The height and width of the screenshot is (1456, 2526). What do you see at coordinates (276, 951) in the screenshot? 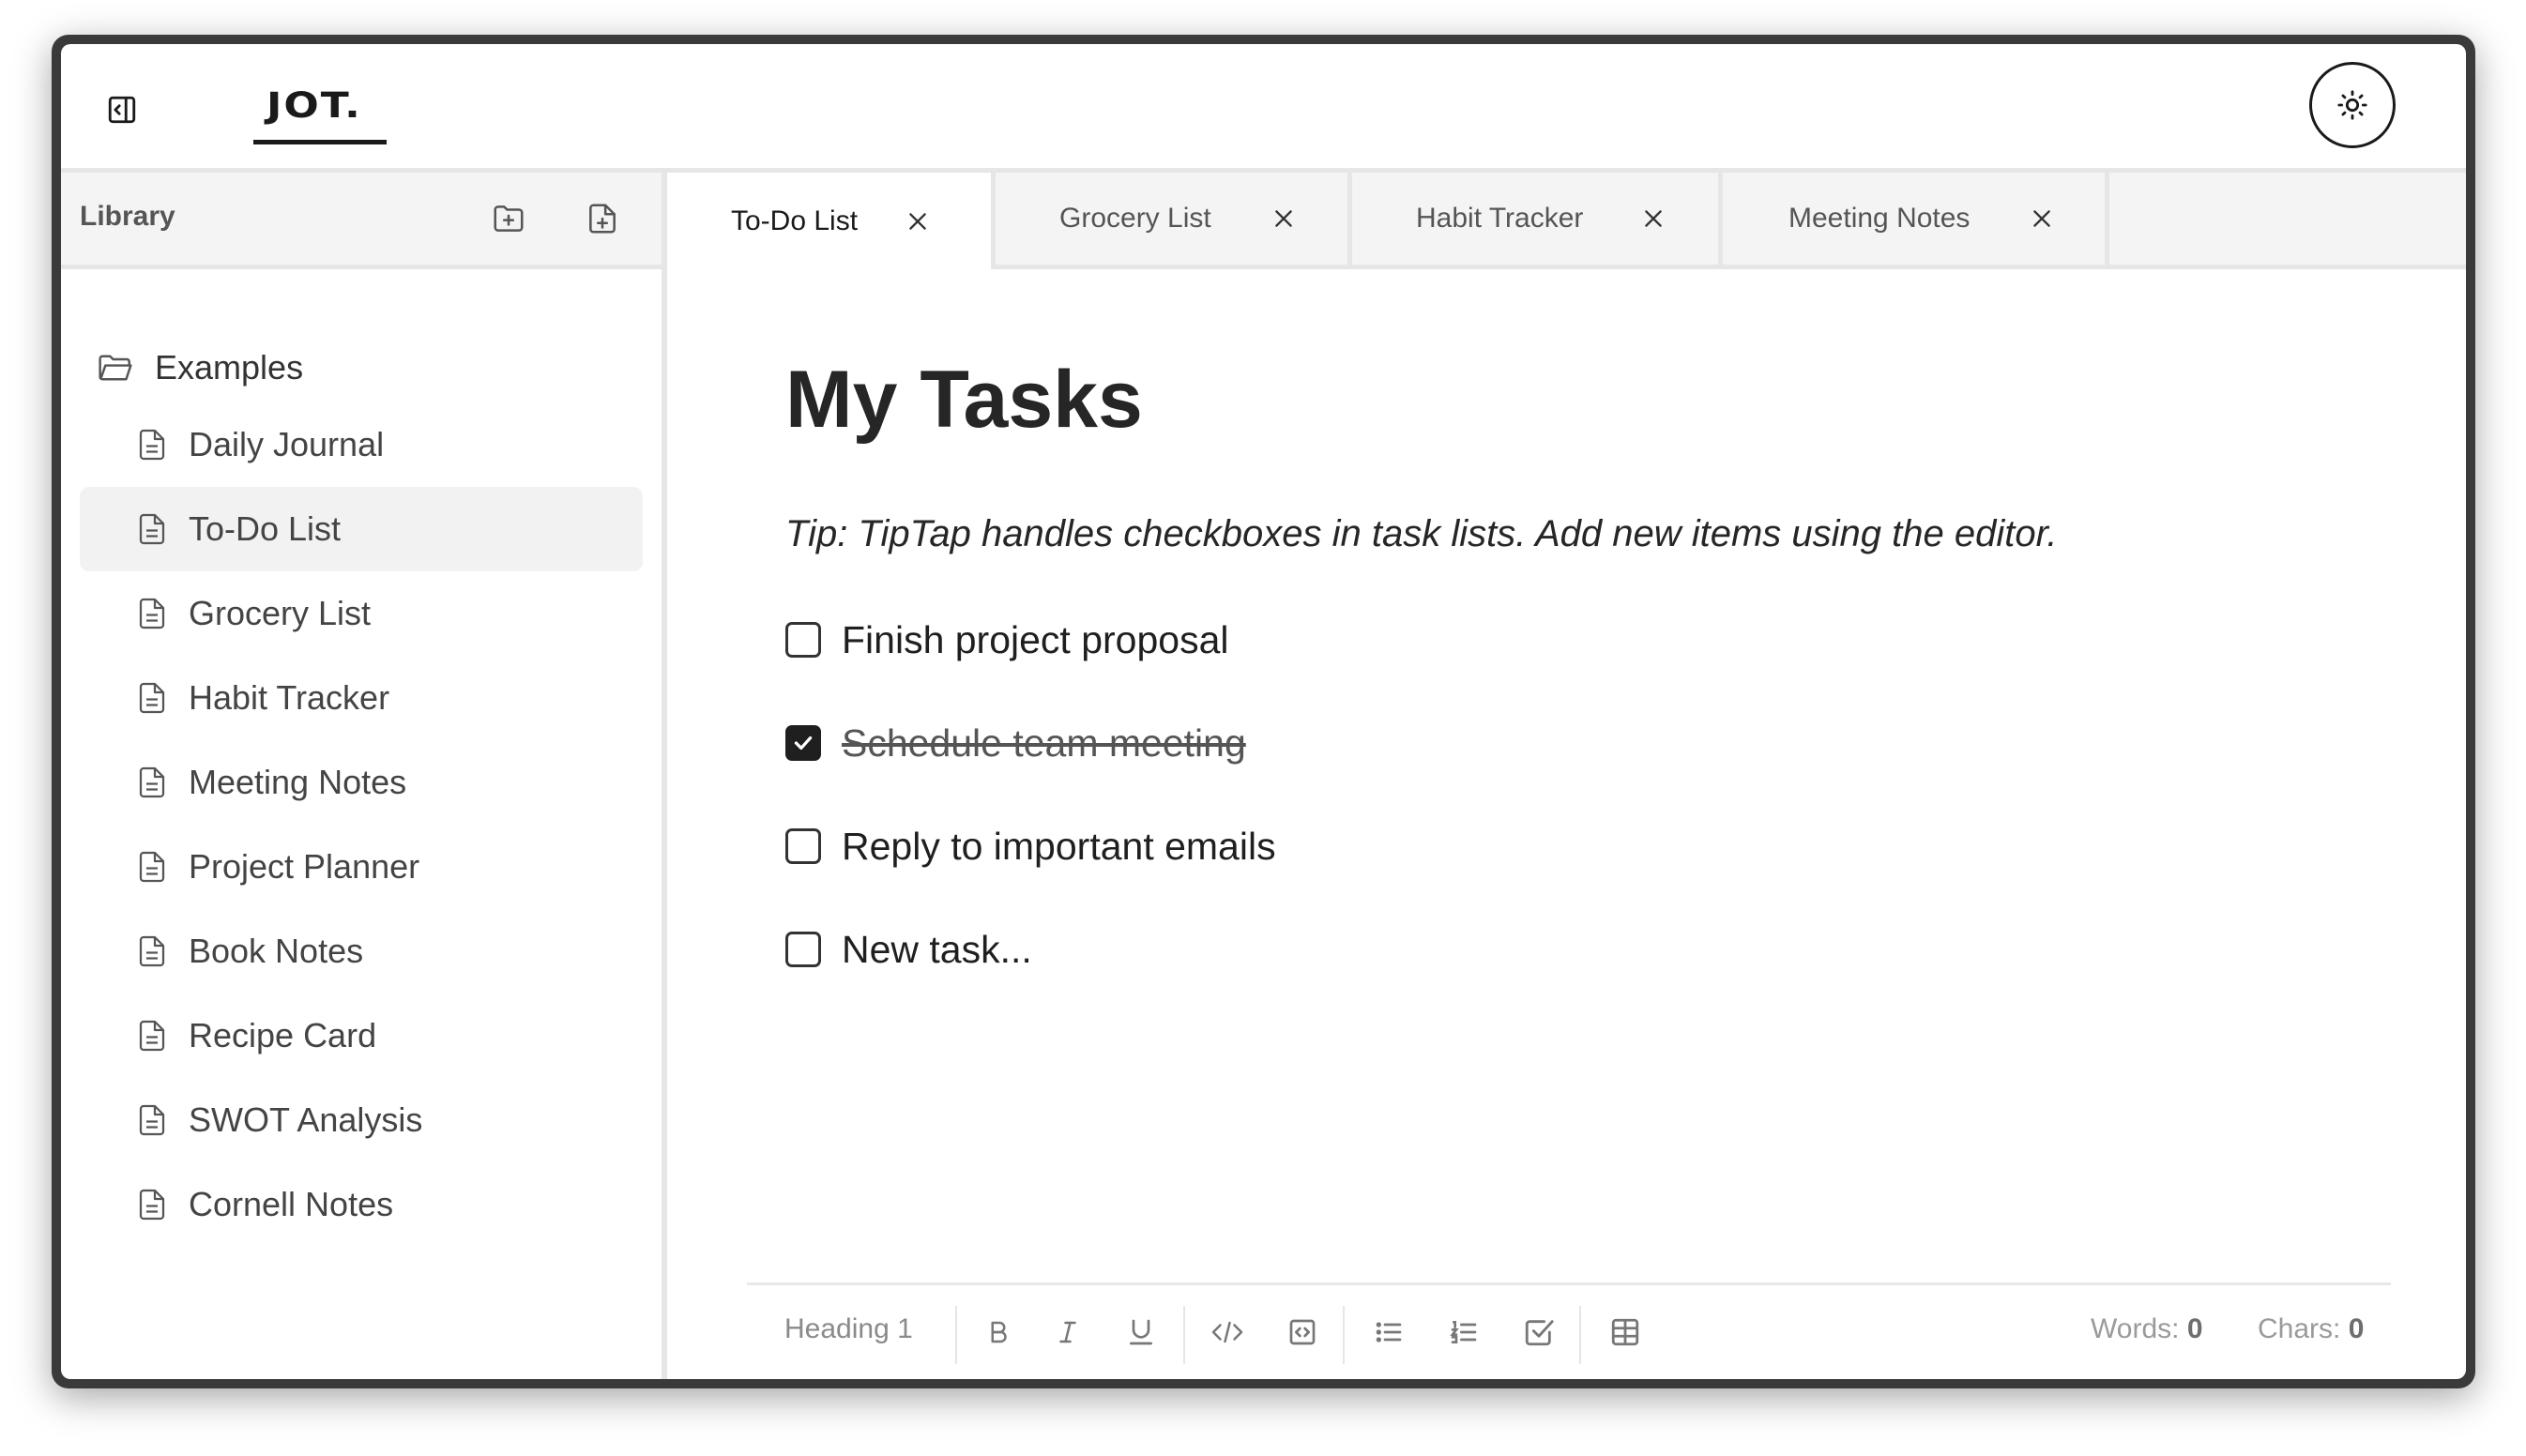
I see `file-label: Book Notes` at bounding box center [276, 951].